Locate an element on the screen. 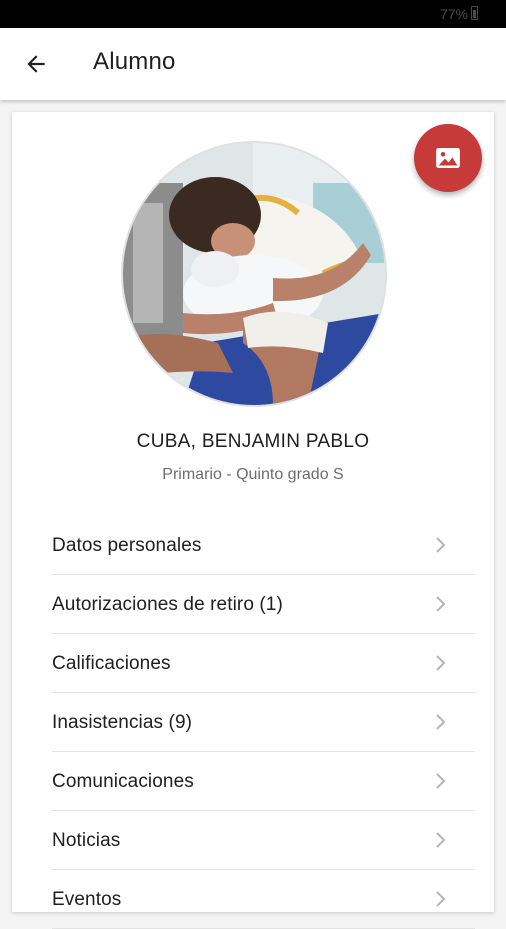  battery-level: 77% is located at coordinates (453, 14).